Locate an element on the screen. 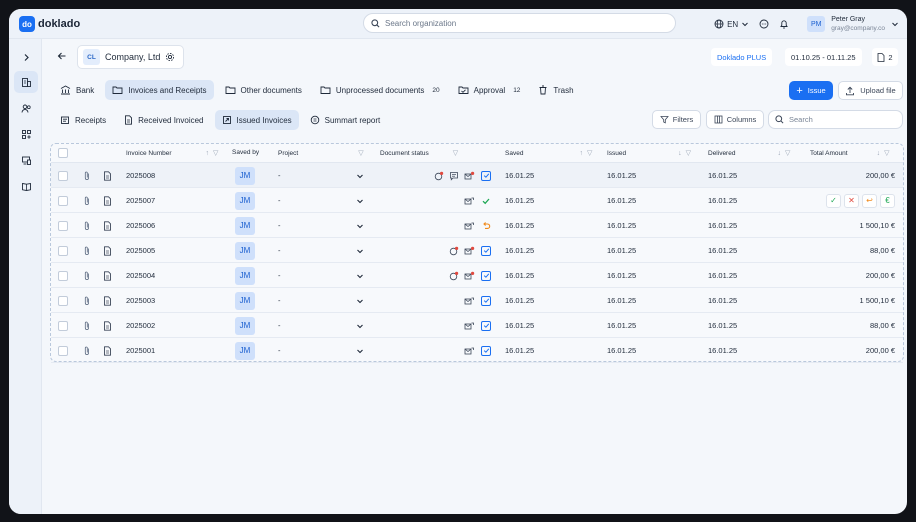 The image size is (916, 522). select-all-checkbox is located at coordinates (63, 153).